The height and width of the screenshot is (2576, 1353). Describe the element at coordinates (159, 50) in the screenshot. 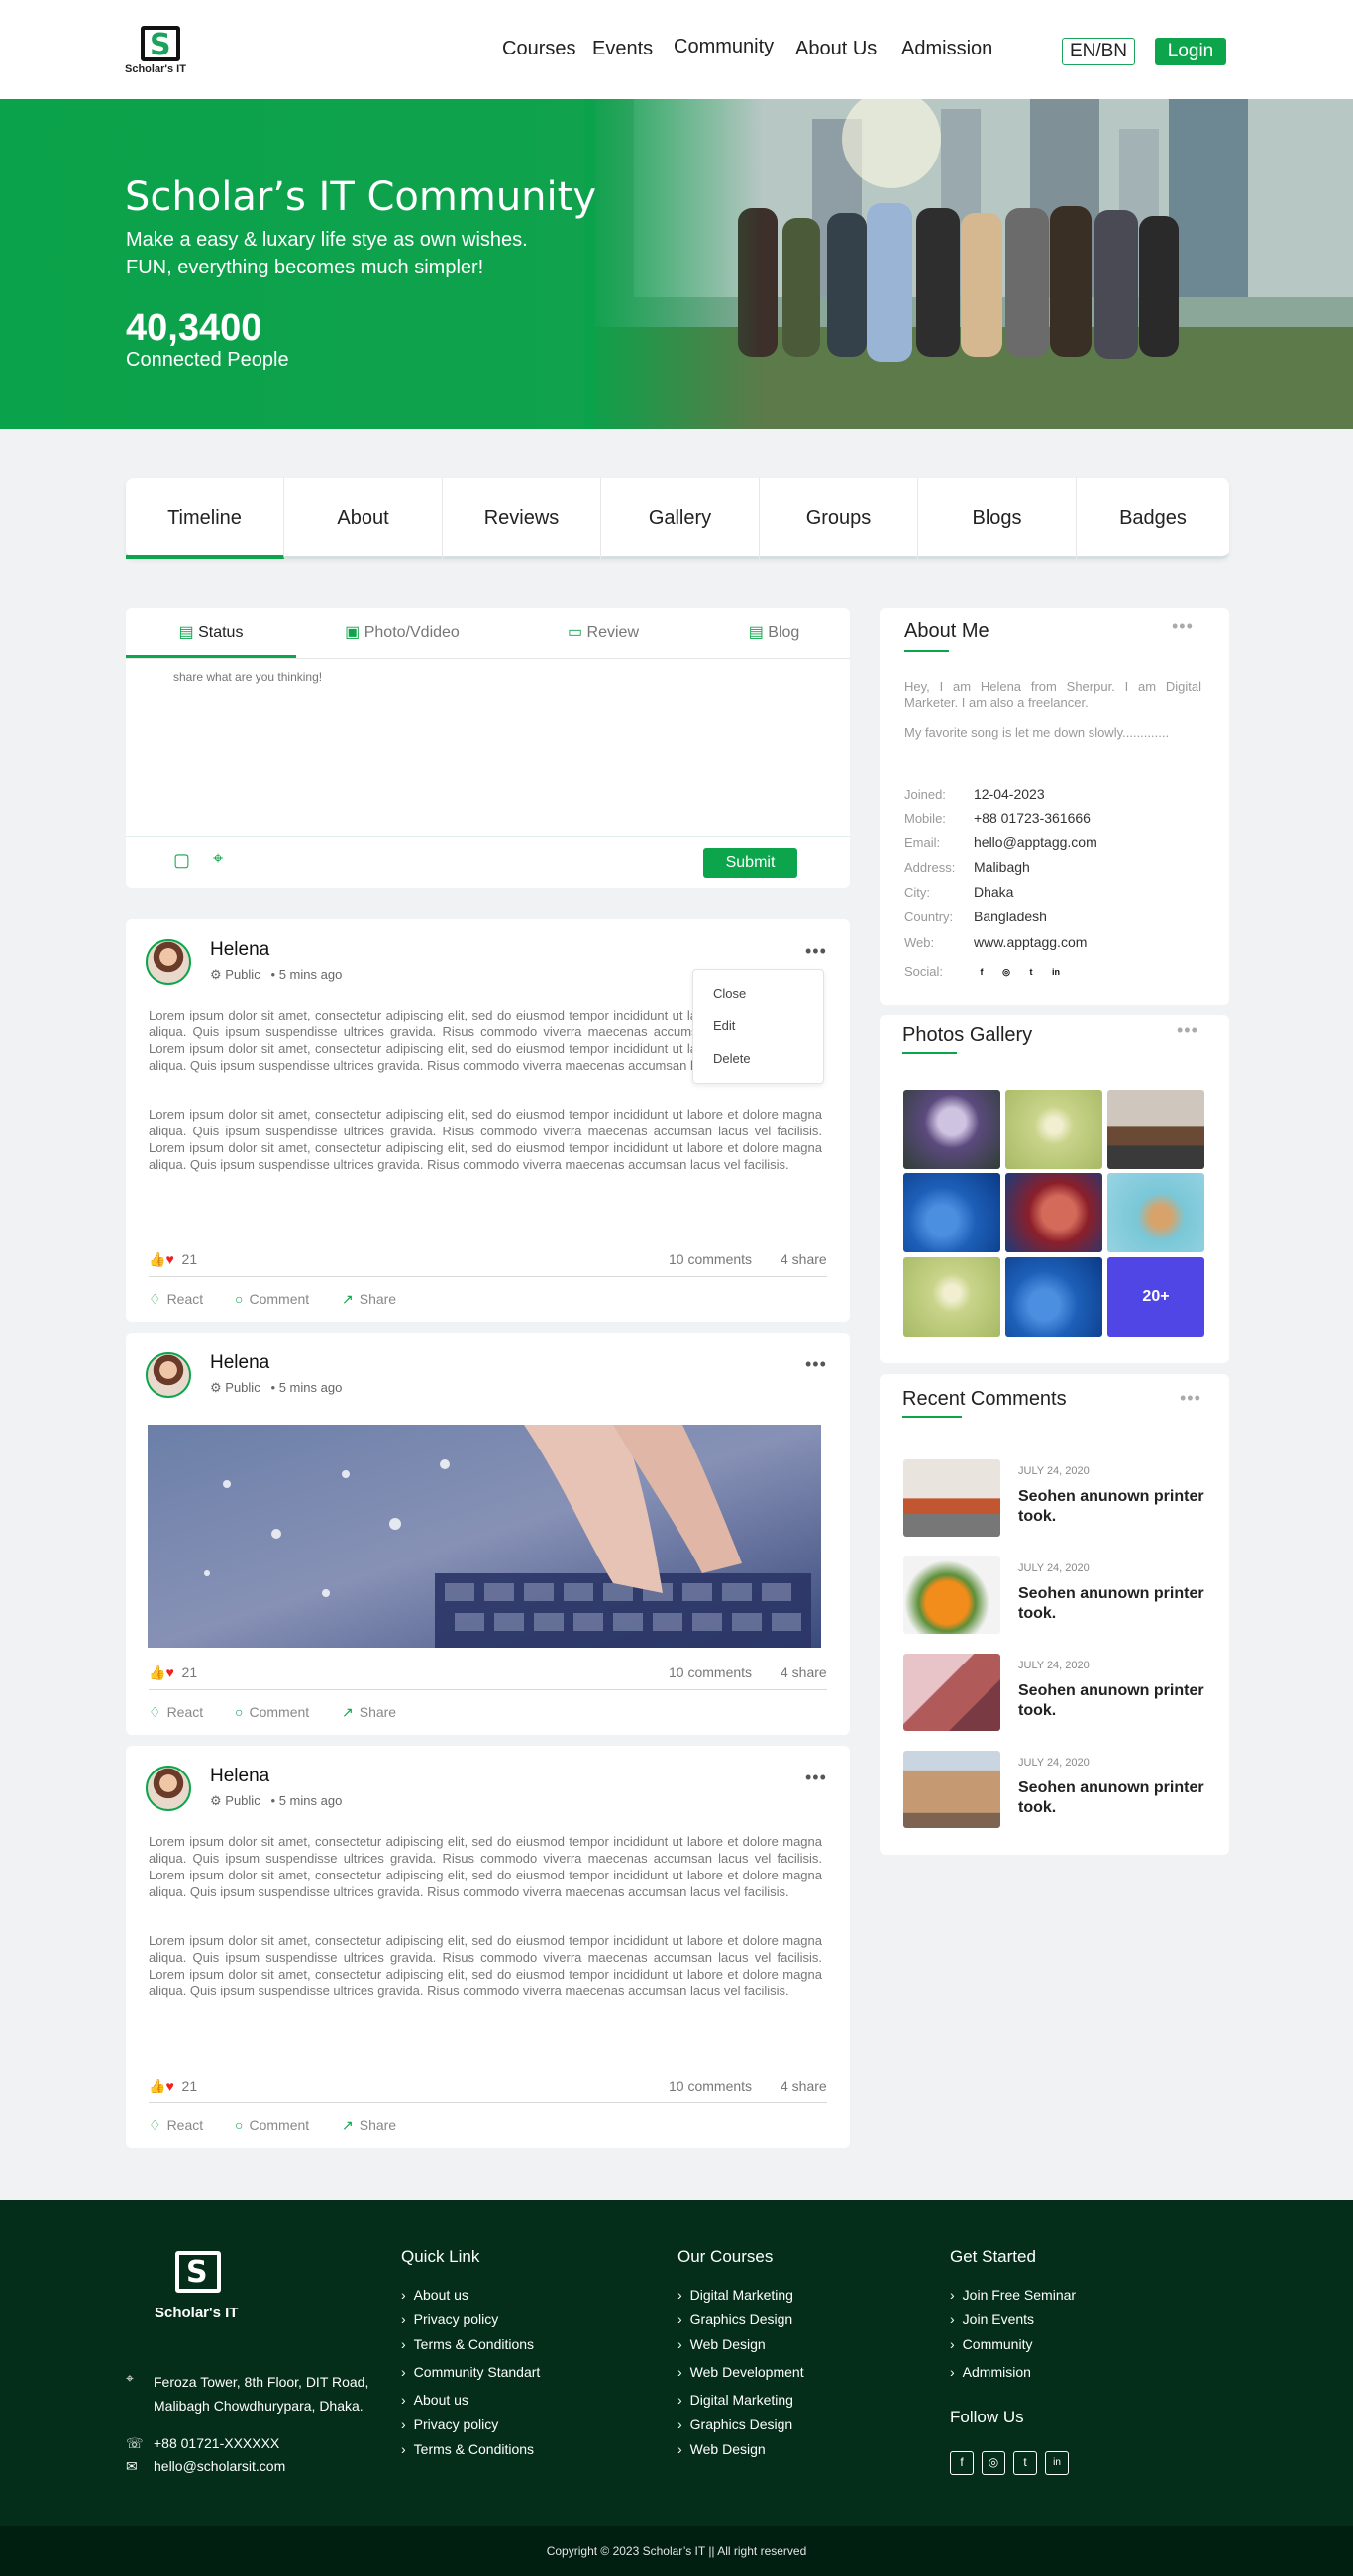

I see `site-logo: S Scholar's IT` at that location.